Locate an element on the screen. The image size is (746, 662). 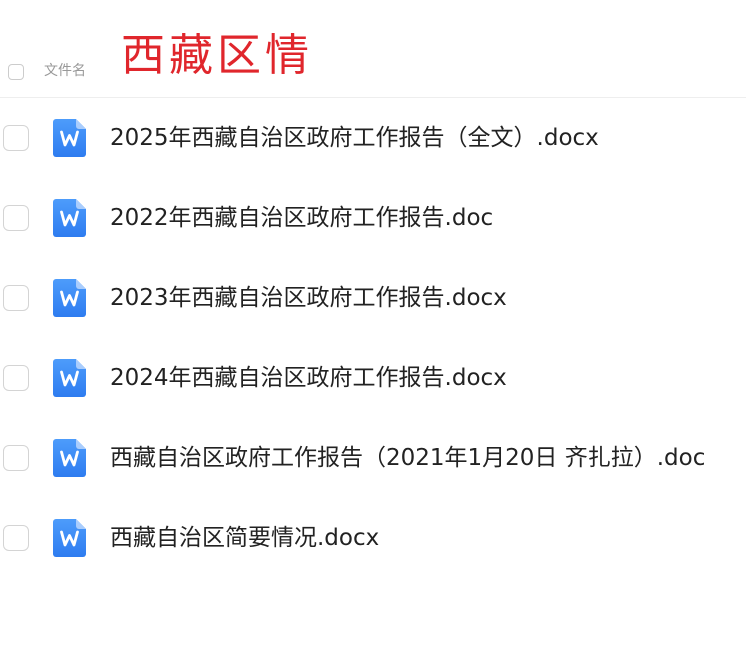
file-row: 西藏自治区政府工作报告（2021年1月20日 齐扎拉）.doc is located at coordinates (373, 458).